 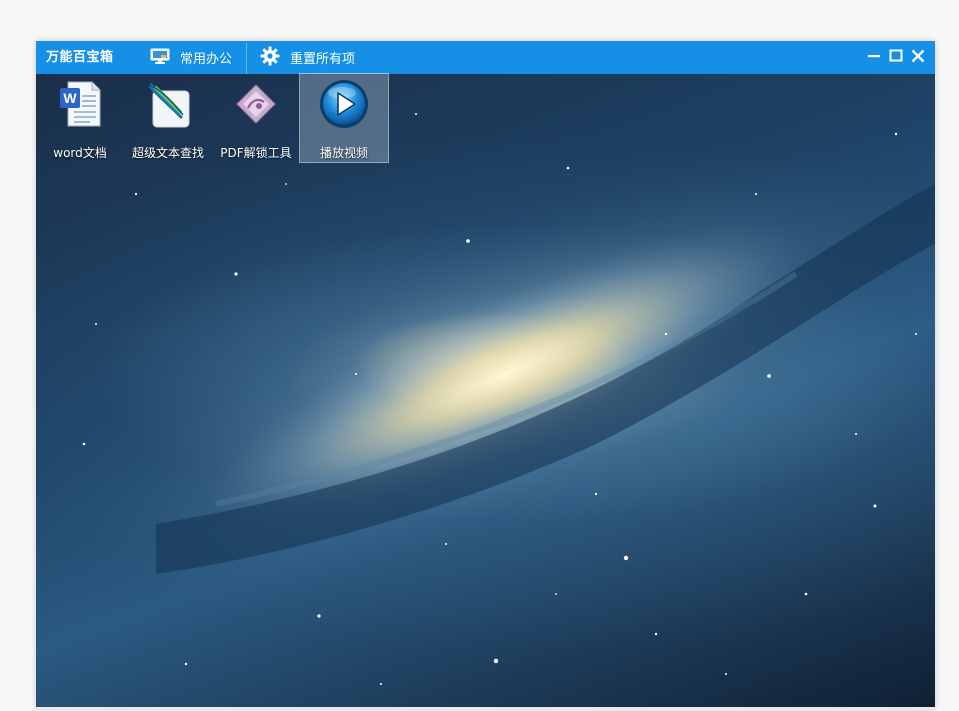 What do you see at coordinates (160, 58) in the screenshot?
I see `monitor-icon` at bounding box center [160, 58].